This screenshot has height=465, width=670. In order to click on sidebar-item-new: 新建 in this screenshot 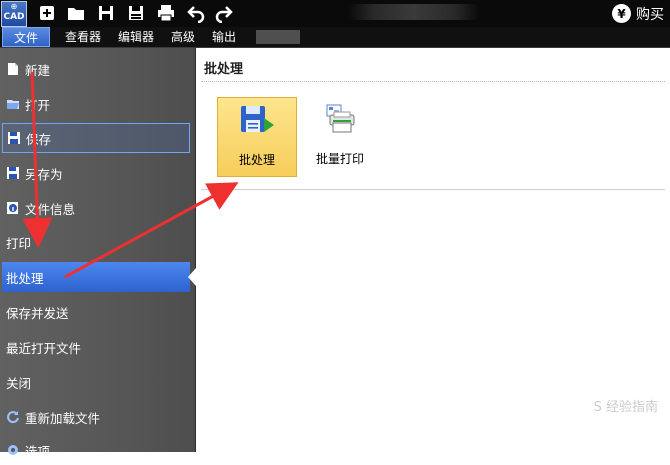, I will do `click(96, 69)`.